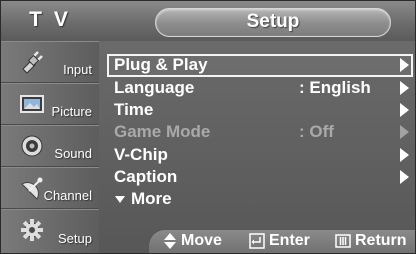 Image resolution: width=416 pixels, height=254 pixels. I want to click on return-label: Return, so click(381, 240).